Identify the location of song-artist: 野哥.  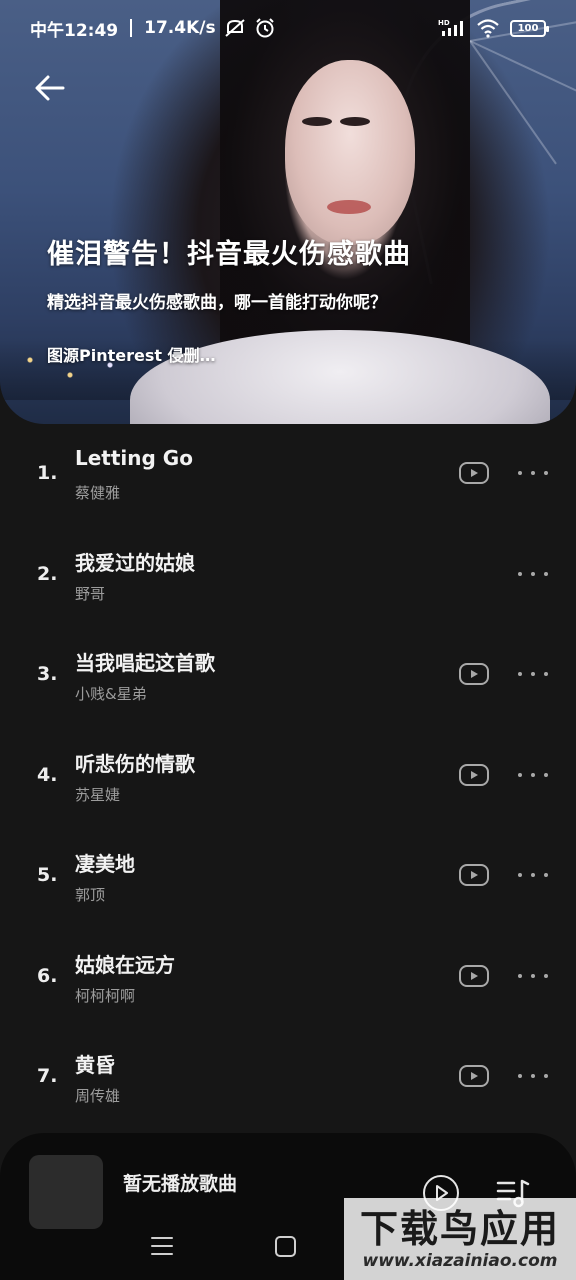
(90, 593).